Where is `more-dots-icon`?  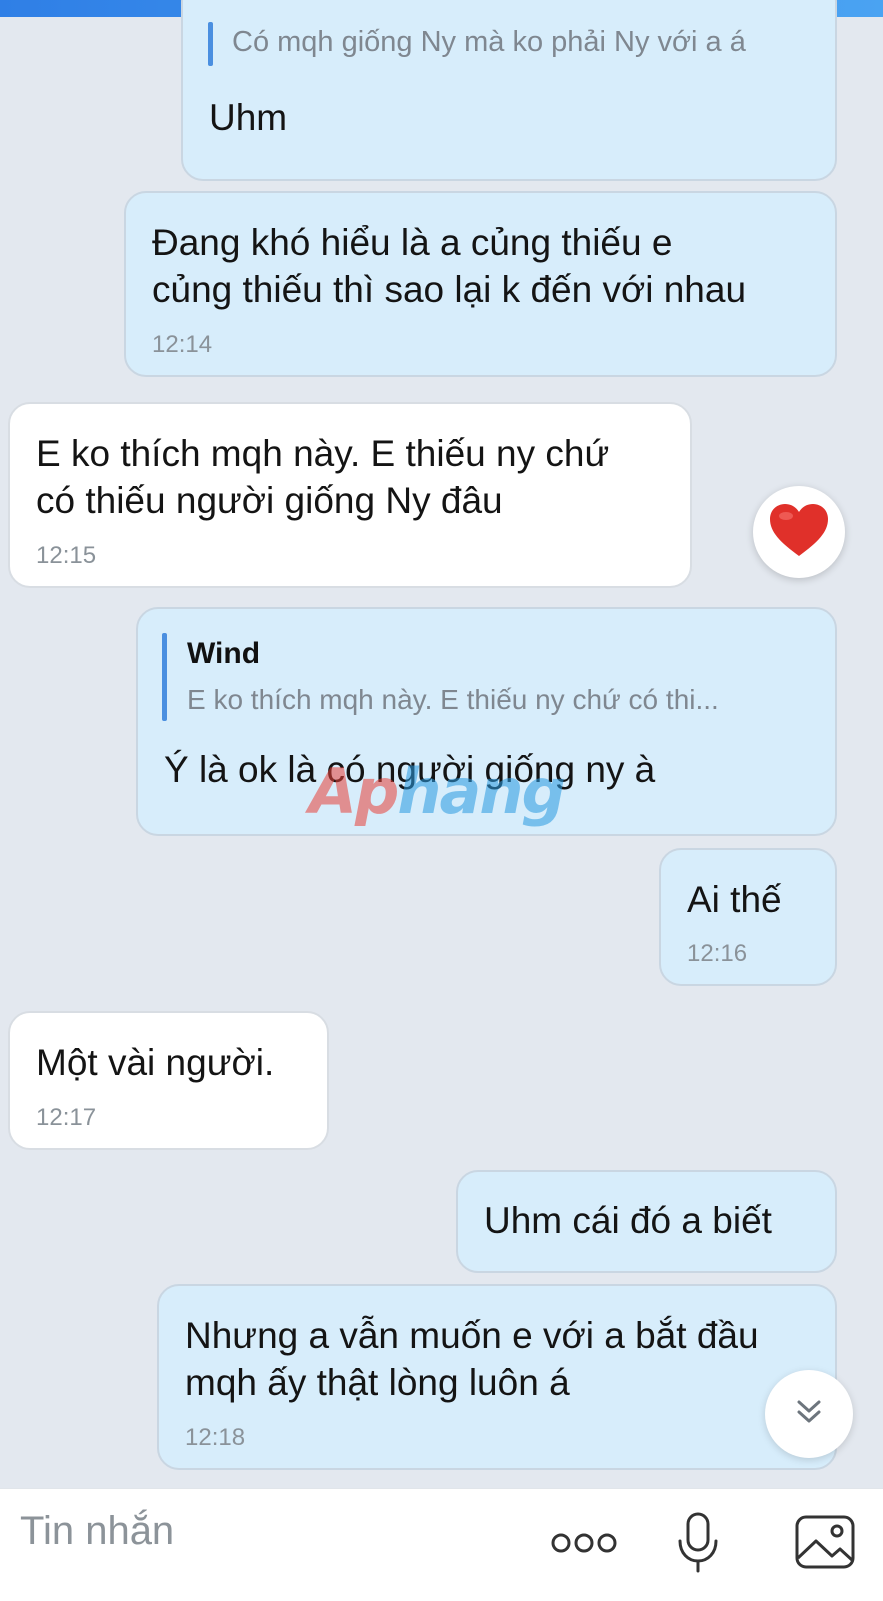 more-dots-icon is located at coordinates (584, 1545).